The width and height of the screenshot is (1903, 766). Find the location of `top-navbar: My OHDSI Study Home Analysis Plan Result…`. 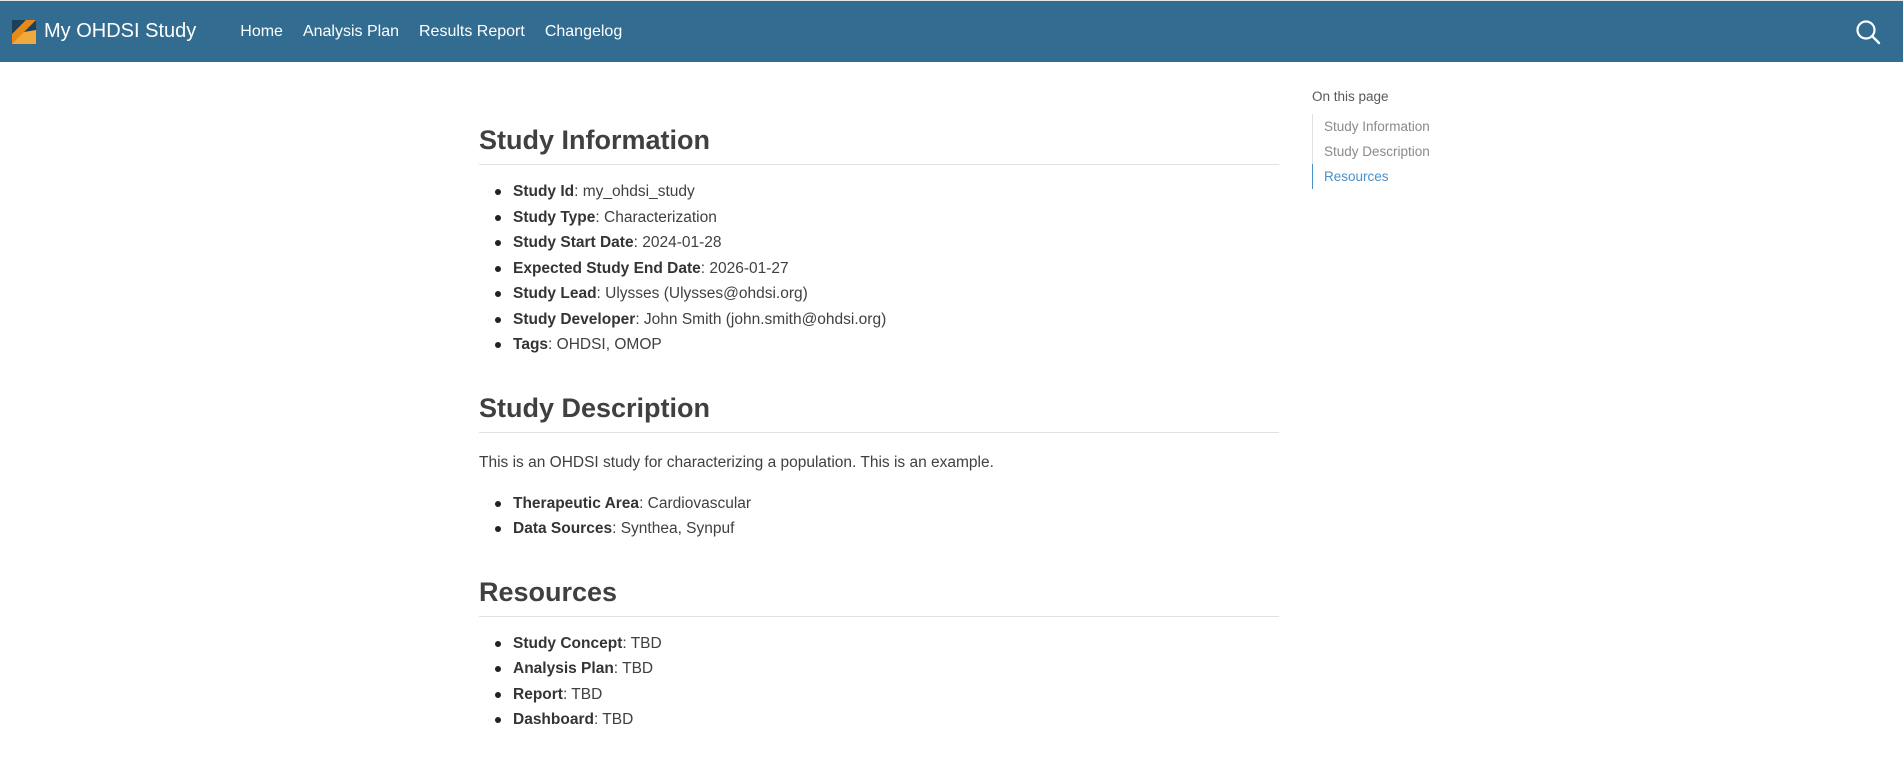

top-navbar: My OHDSI Study Home Analysis Plan Result… is located at coordinates (951, 31).